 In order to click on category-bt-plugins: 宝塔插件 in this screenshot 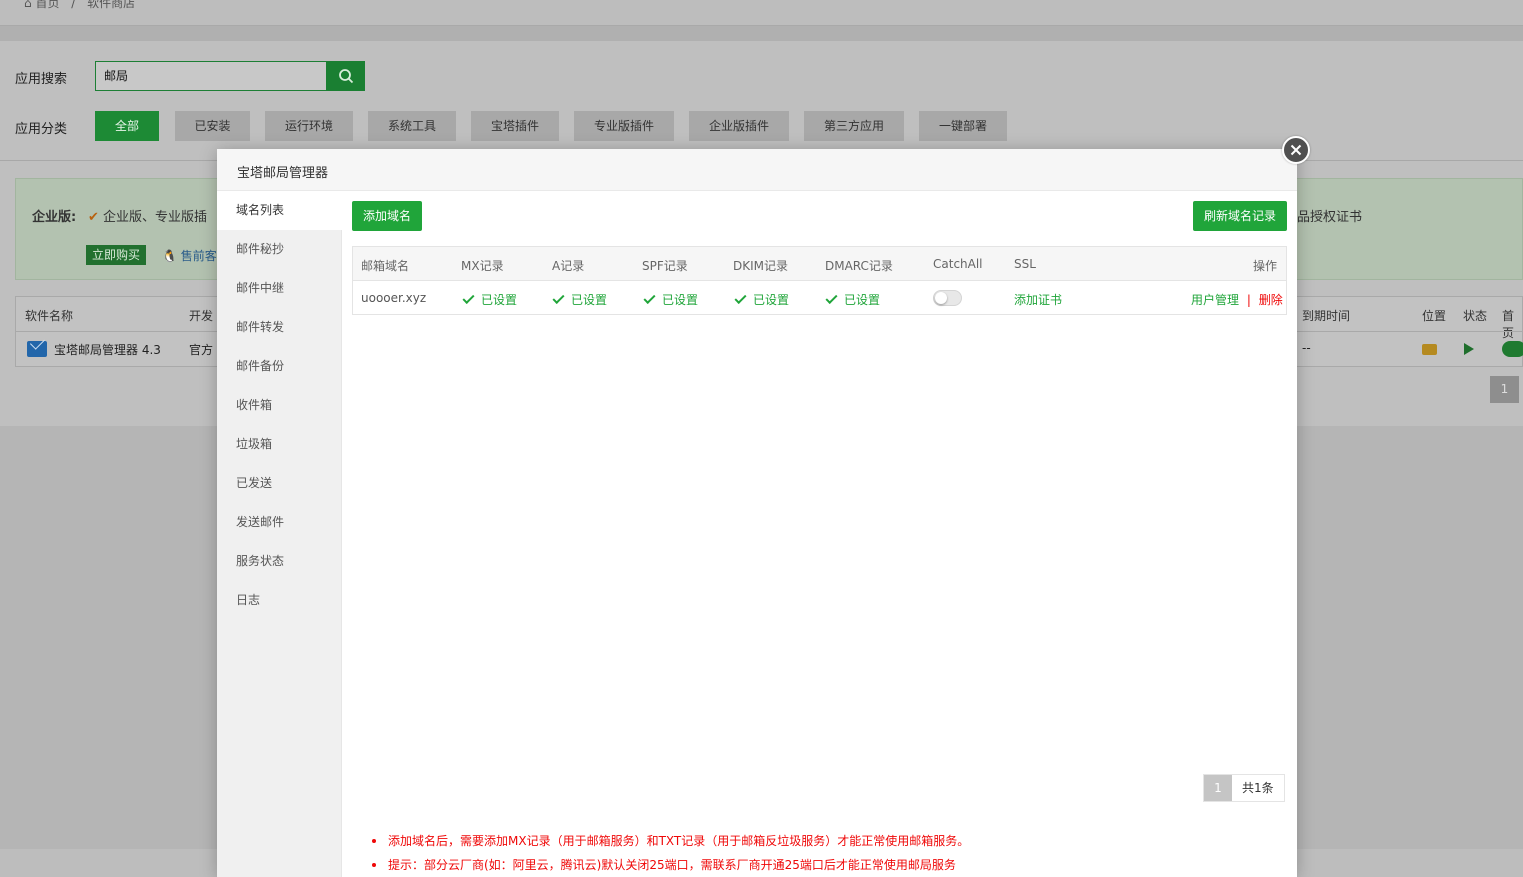, I will do `click(515, 126)`.